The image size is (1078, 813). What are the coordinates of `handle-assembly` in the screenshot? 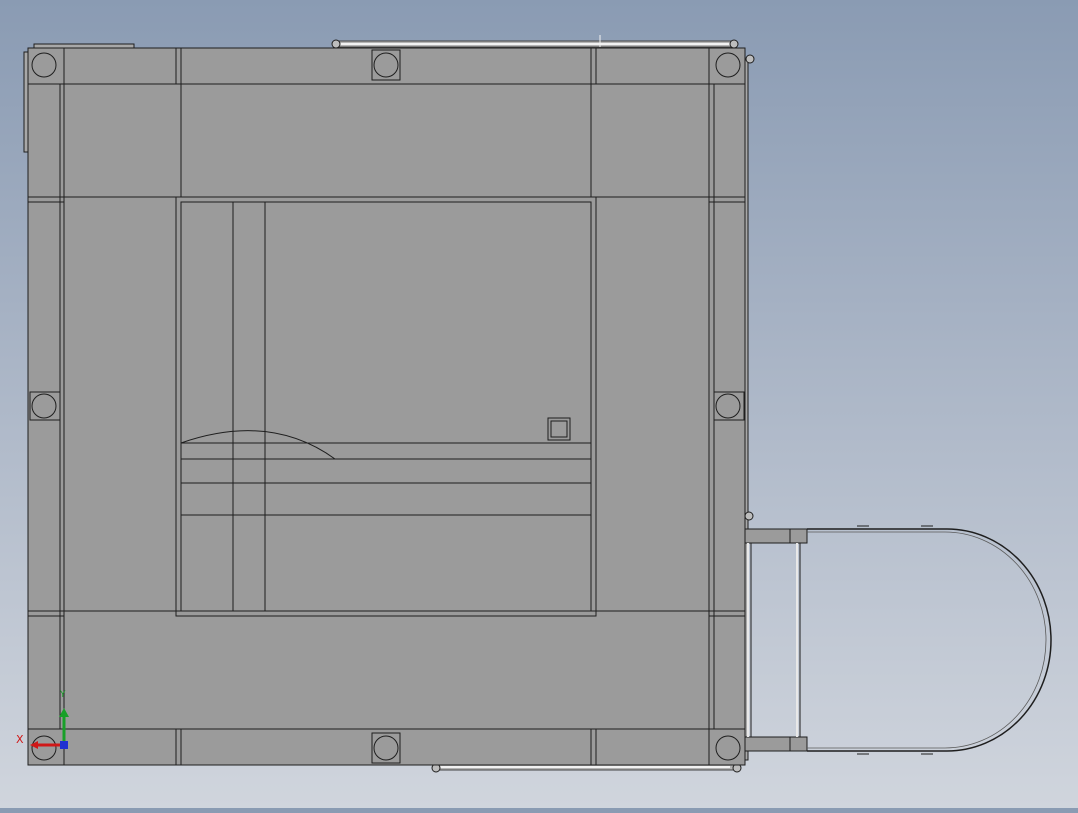 It's located at (898, 640).